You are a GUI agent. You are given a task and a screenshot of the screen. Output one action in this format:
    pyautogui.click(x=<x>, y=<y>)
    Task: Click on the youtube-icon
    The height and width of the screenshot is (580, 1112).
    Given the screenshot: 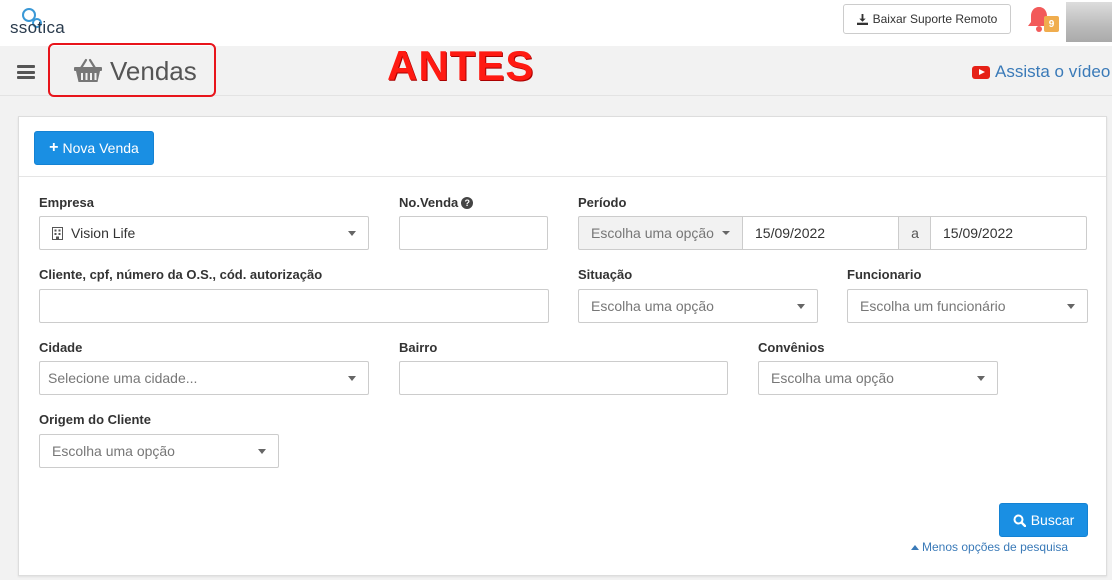 What is the action you would take?
    pyautogui.click(x=981, y=72)
    